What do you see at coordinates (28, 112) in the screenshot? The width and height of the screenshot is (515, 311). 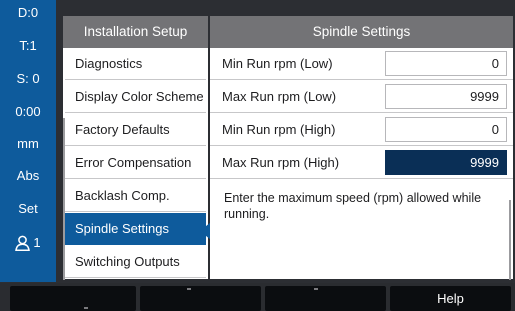 I see `status-timer: 0:00` at bounding box center [28, 112].